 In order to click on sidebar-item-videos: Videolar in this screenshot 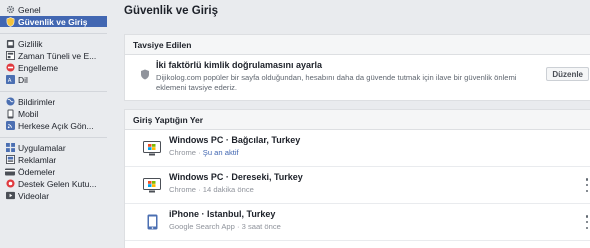, I will do `click(53, 195)`.